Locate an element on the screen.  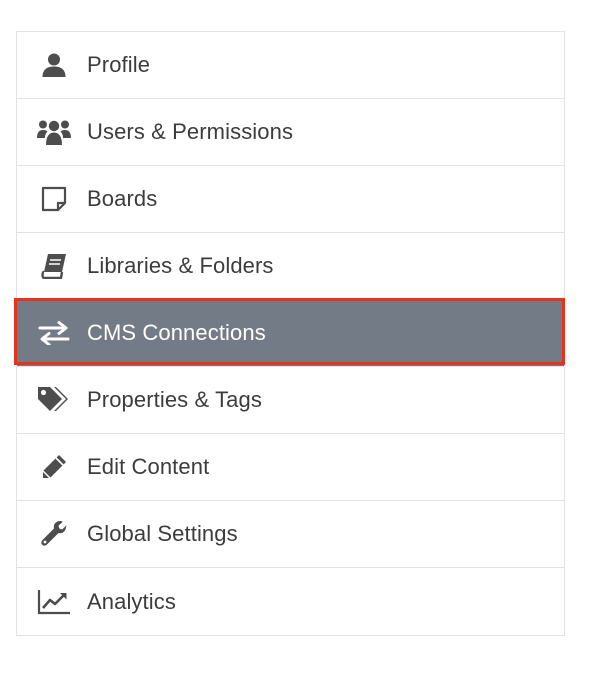
menu-item-label: Profile is located at coordinates (119, 64).